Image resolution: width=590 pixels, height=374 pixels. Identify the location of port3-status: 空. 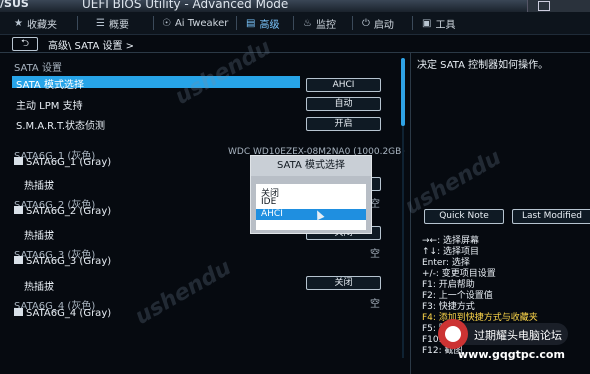
(375, 304).